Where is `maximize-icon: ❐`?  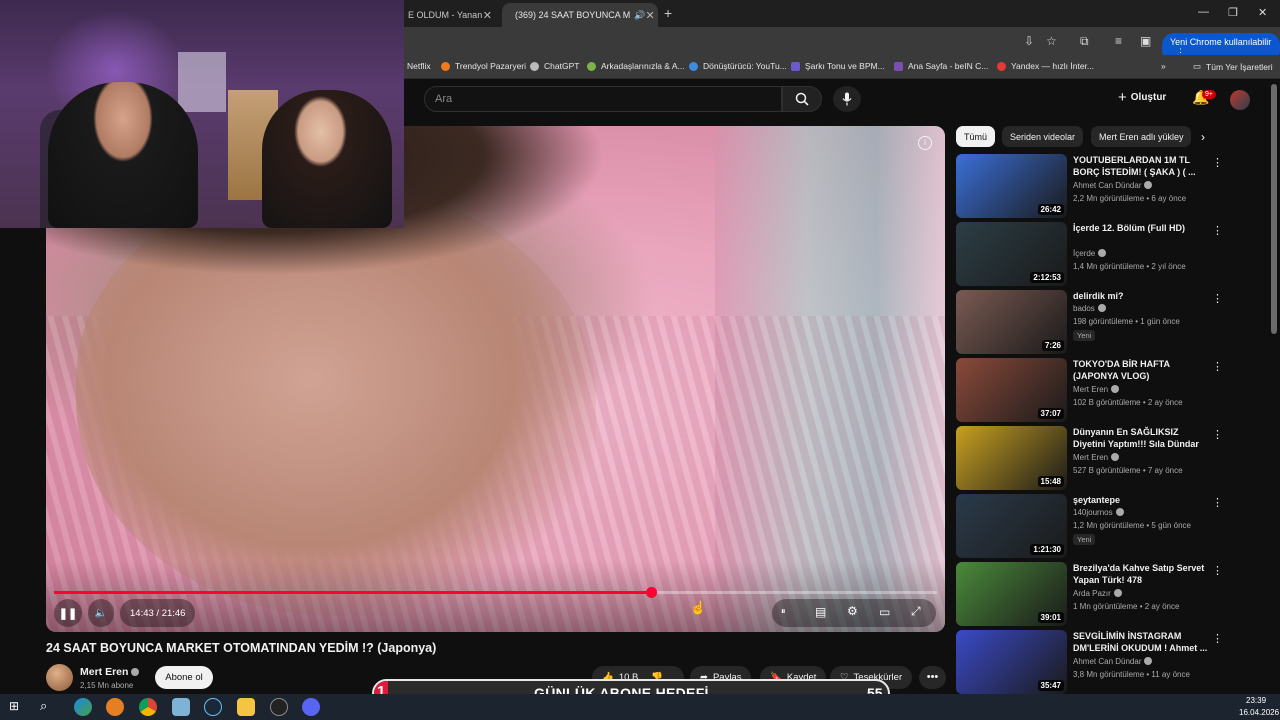 maximize-icon: ❐ is located at coordinates (1233, 12).